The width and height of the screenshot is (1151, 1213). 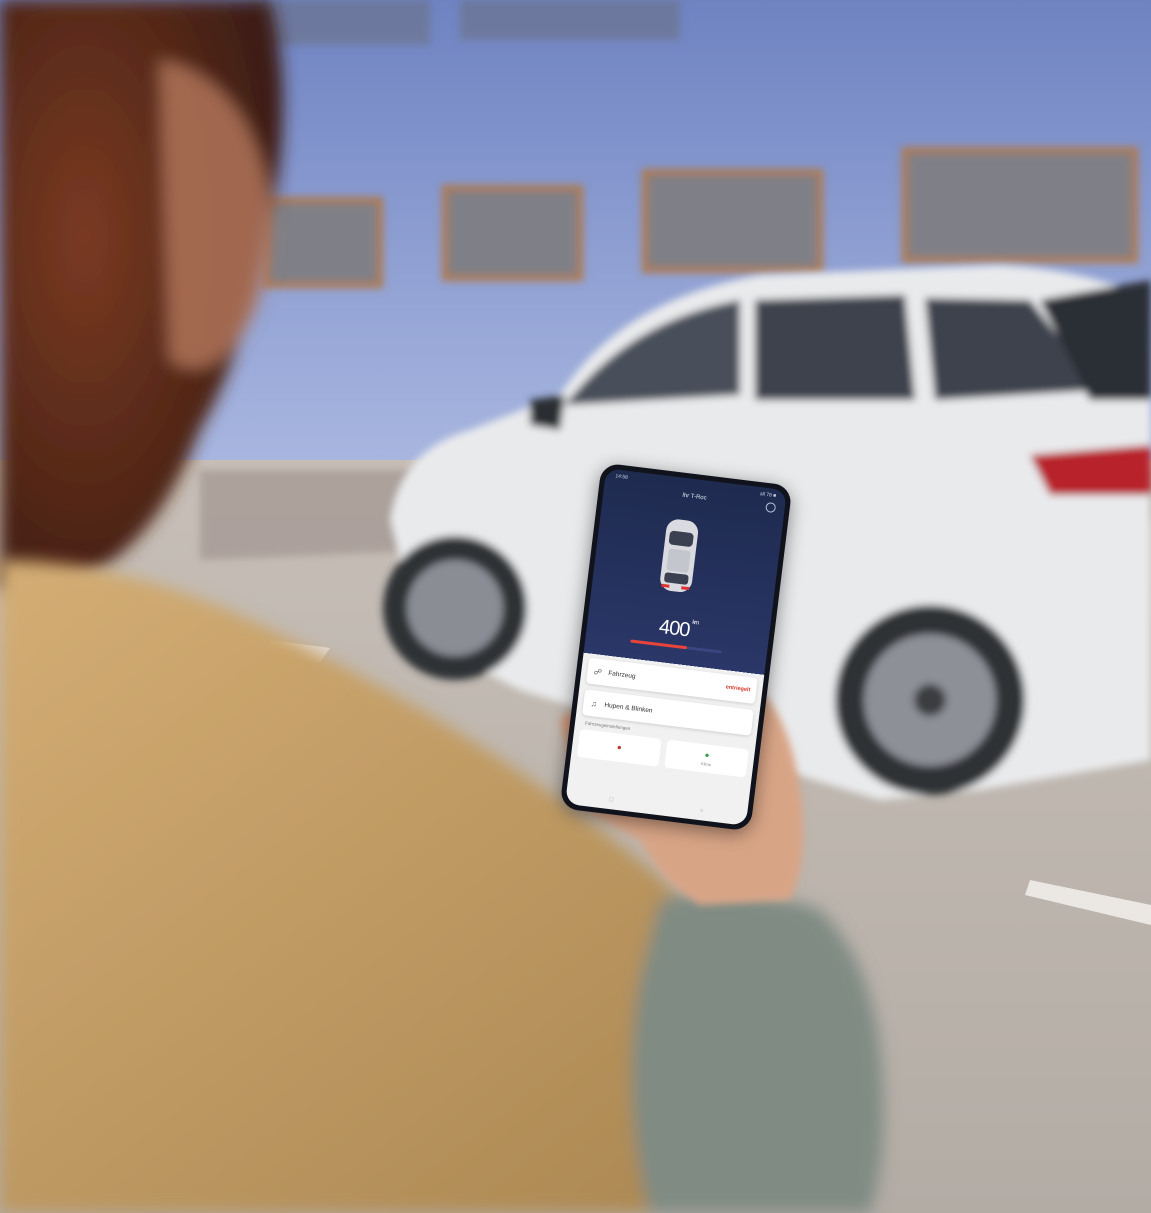 I want to click on car-icon: ●, so click(x=619, y=747).